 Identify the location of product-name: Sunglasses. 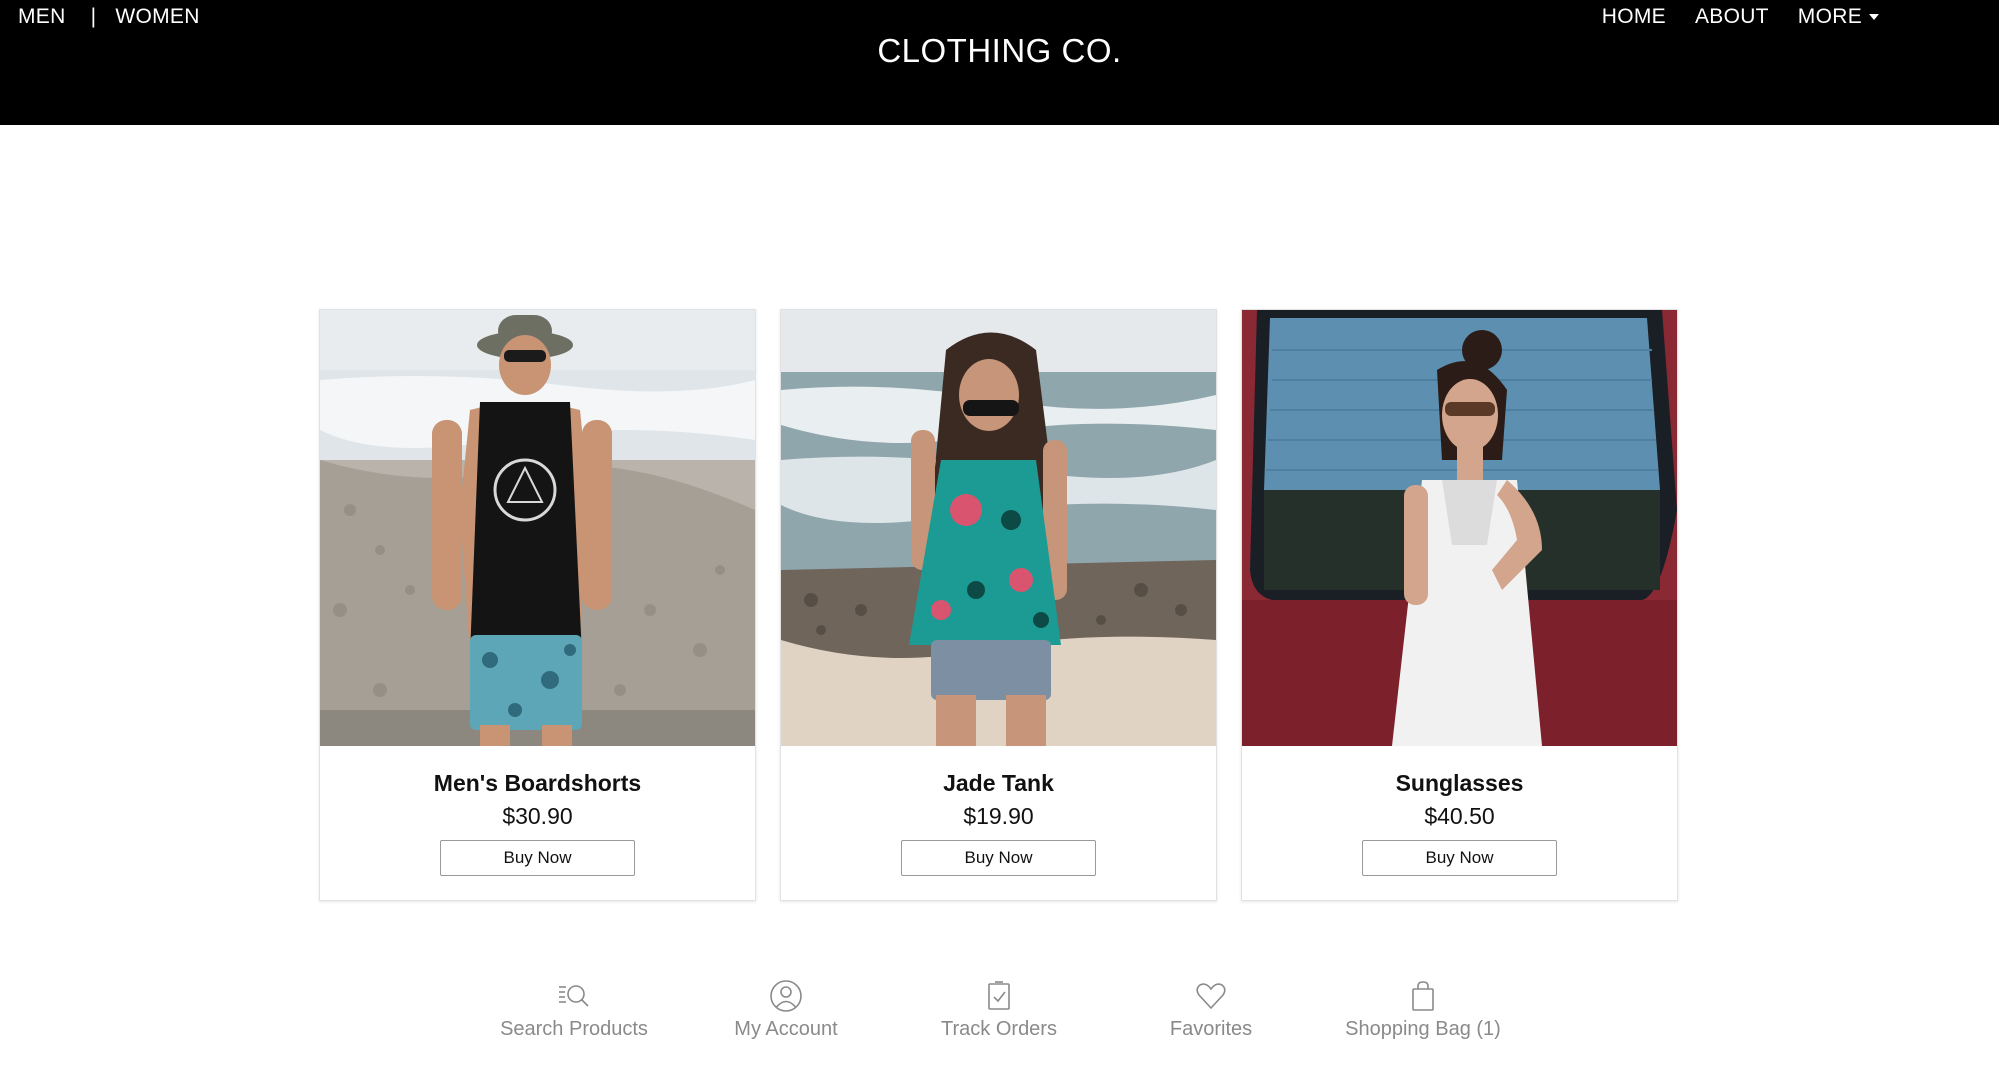
(1459, 783).